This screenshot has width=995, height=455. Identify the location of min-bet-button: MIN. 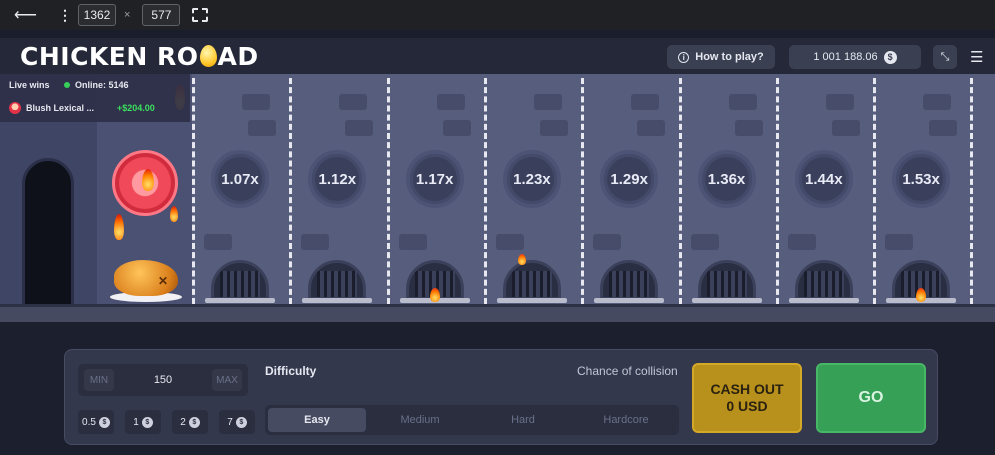
(99, 380).